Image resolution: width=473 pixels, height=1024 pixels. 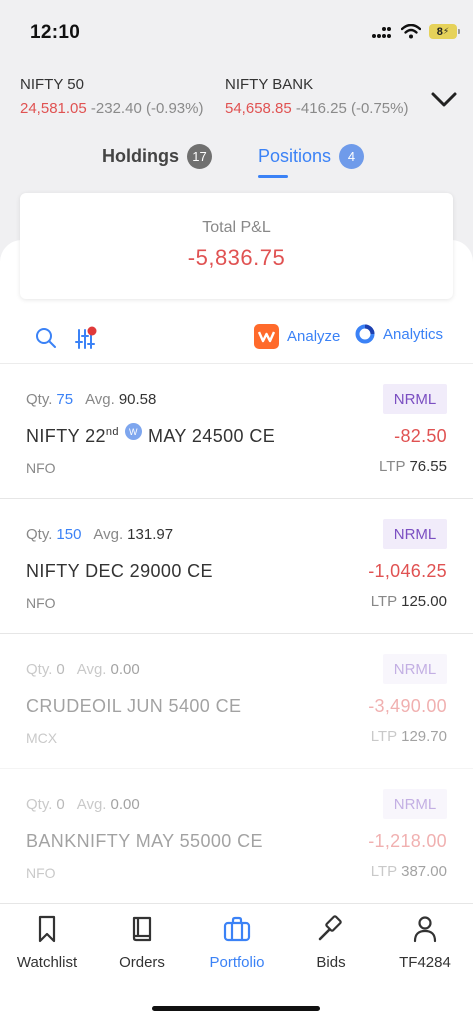 I want to click on symbol-rest: MAY 24500 CE, so click(x=211, y=436).